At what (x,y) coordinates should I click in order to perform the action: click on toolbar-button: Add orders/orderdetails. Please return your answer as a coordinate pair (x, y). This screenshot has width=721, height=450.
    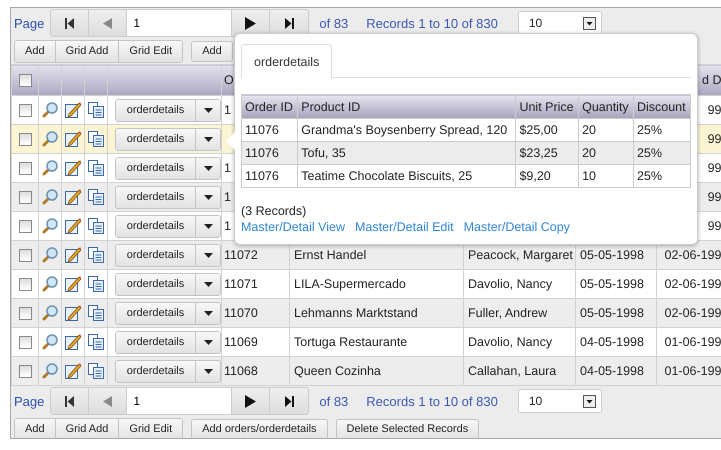
    Looking at the image, I should click on (259, 428).